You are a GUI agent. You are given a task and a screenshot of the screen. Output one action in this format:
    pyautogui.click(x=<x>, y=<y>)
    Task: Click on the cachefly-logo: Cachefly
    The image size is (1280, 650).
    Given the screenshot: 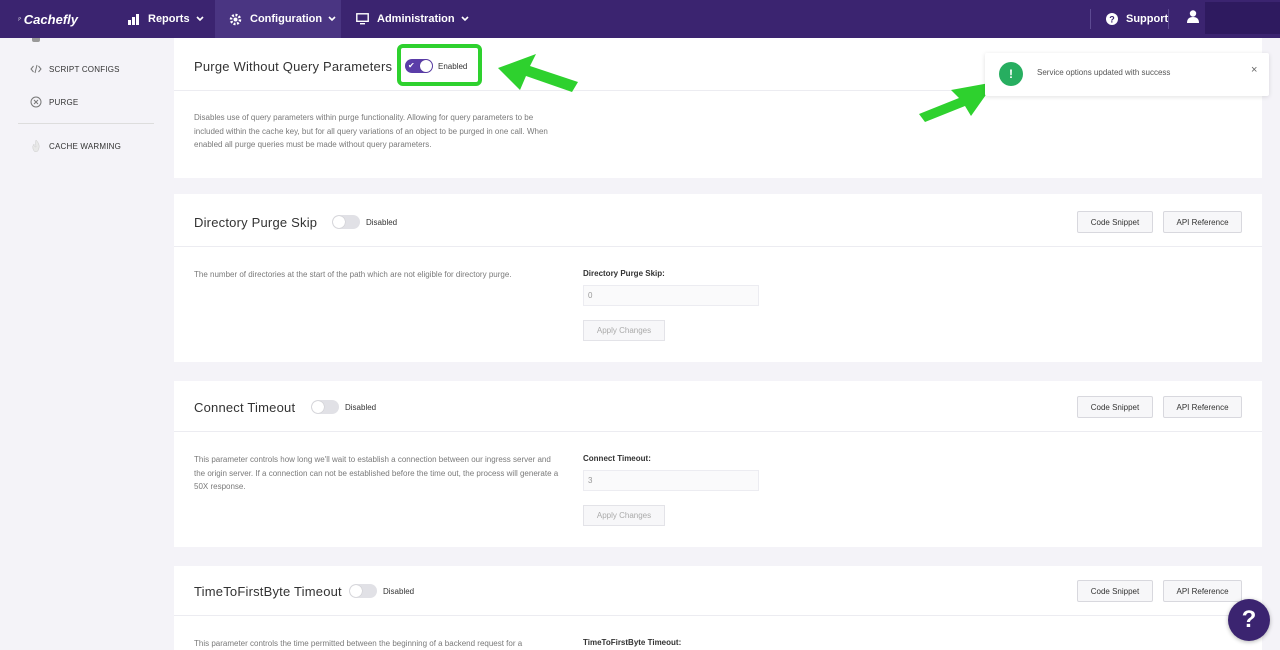 What is the action you would take?
    pyautogui.click(x=48, y=19)
    